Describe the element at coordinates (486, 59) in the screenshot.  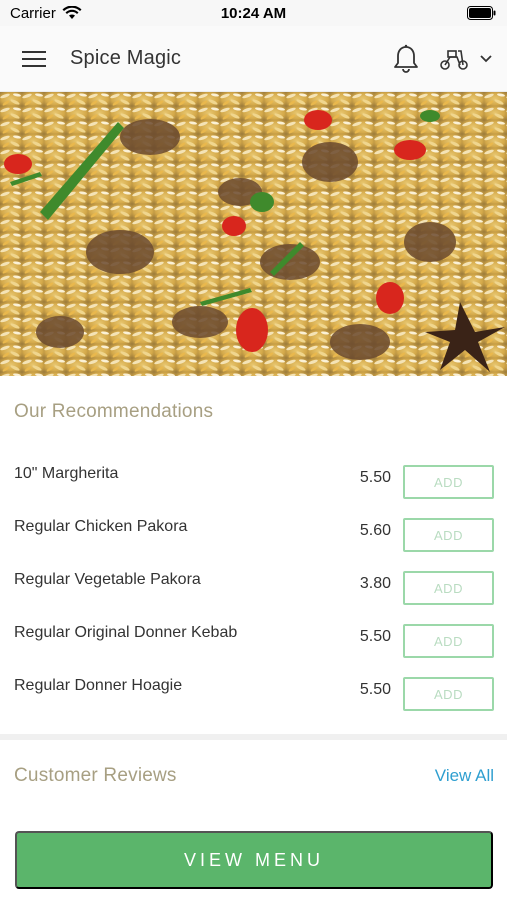
I see `chevron-down-icon` at that location.